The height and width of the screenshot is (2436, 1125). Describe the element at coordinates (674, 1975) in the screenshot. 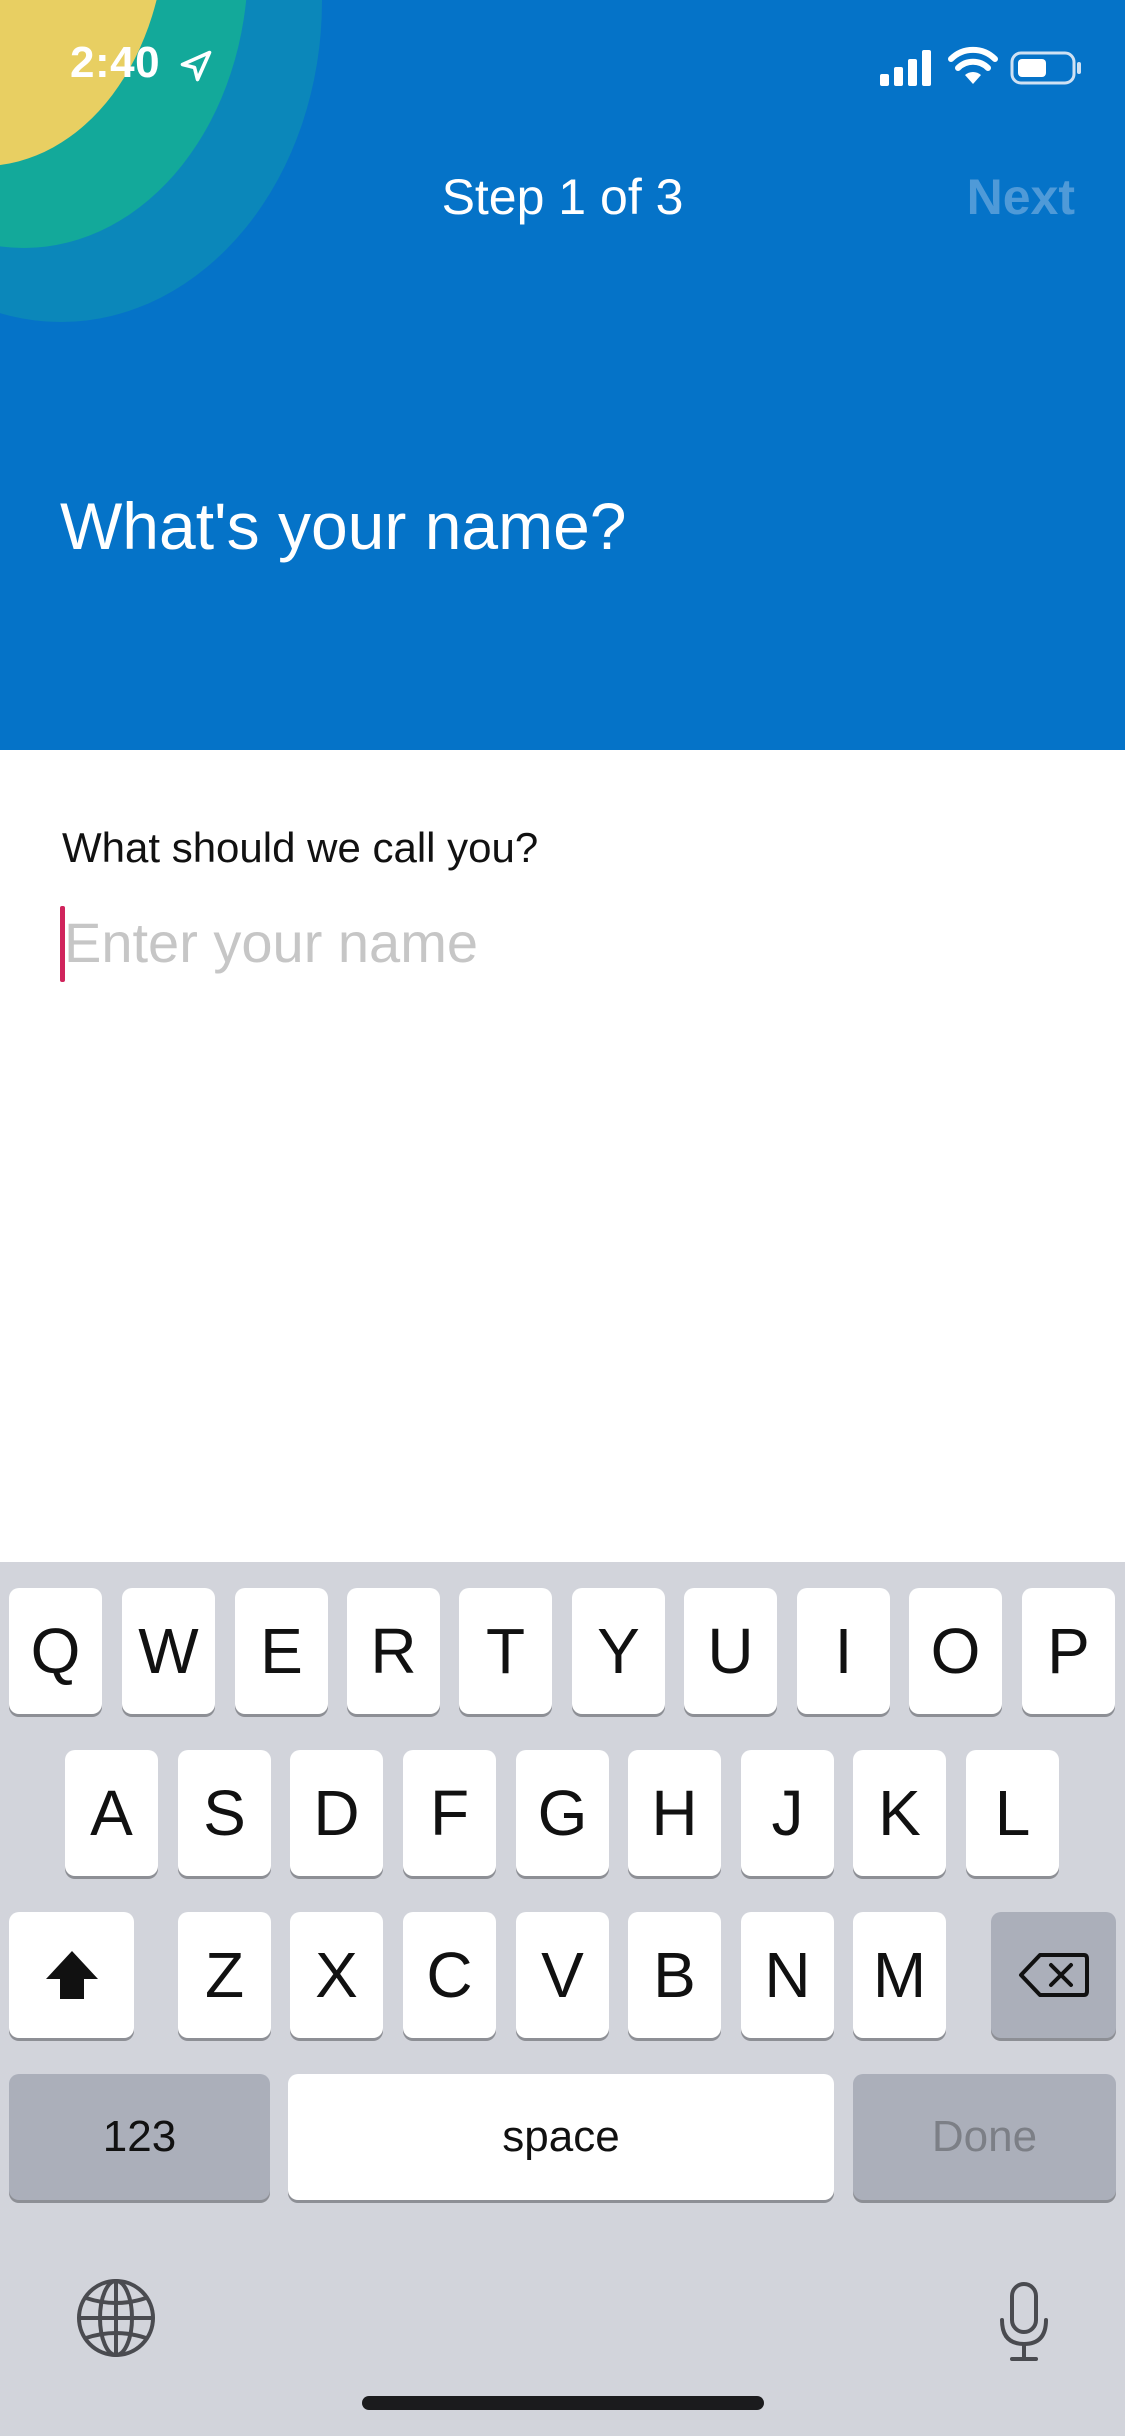

I see `key-b: B` at that location.